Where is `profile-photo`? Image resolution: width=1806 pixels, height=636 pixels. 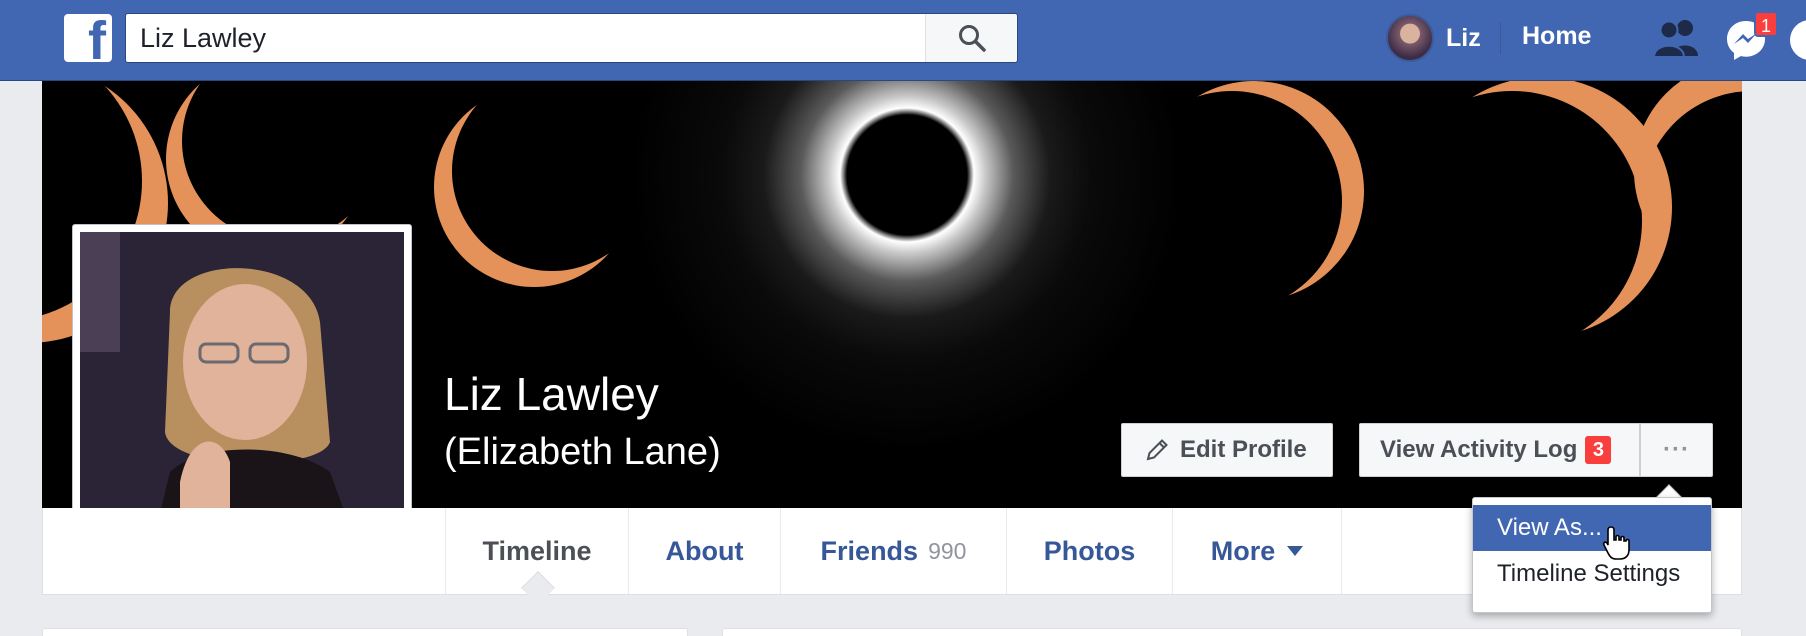
profile-photo is located at coordinates (242, 393).